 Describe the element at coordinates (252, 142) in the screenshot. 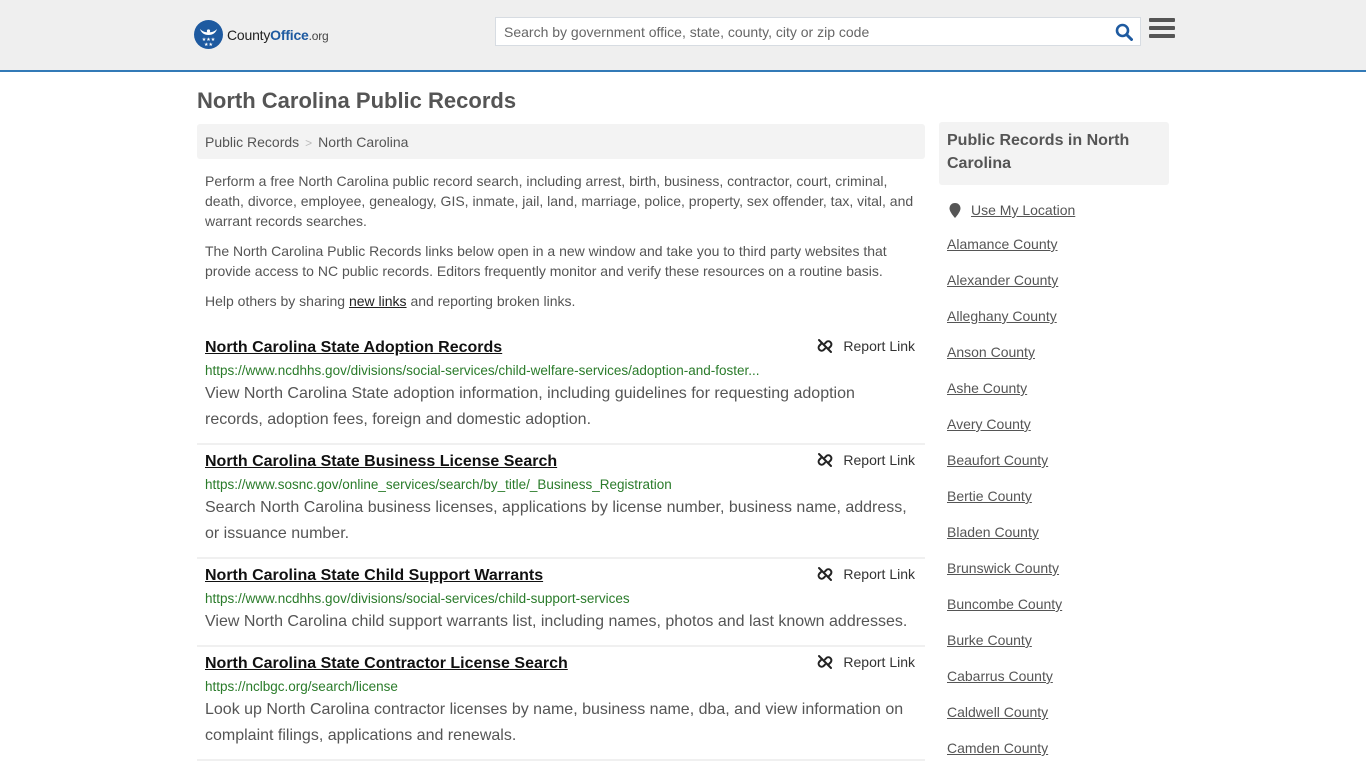

I see `breadcrumb-public-records: Public Records` at that location.